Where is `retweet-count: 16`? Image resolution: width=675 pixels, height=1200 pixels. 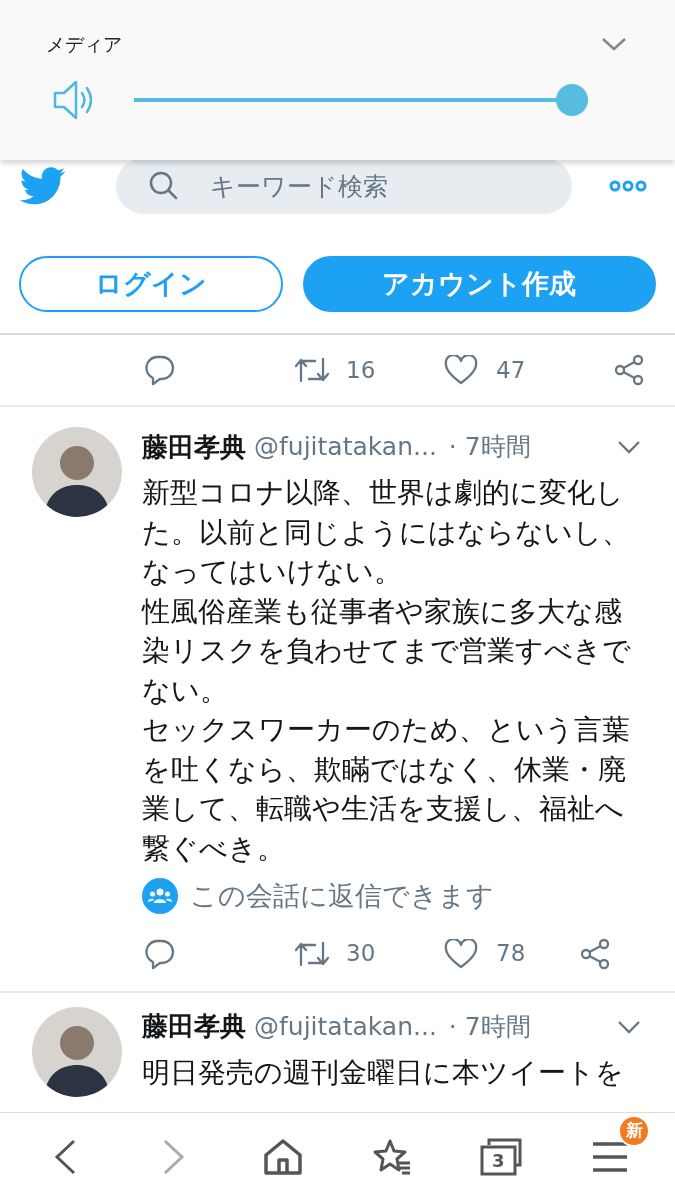 retweet-count: 16 is located at coordinates (361, 370).